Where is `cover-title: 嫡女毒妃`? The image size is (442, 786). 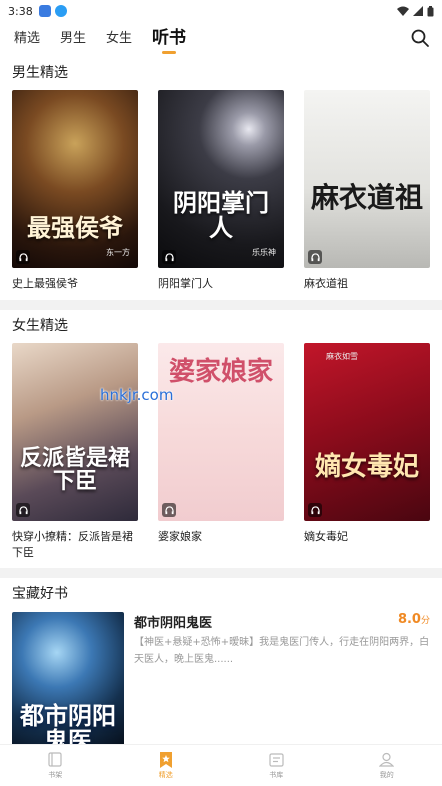 cover-title: 嫡女毒妃 is located at coordinates (366, 466).